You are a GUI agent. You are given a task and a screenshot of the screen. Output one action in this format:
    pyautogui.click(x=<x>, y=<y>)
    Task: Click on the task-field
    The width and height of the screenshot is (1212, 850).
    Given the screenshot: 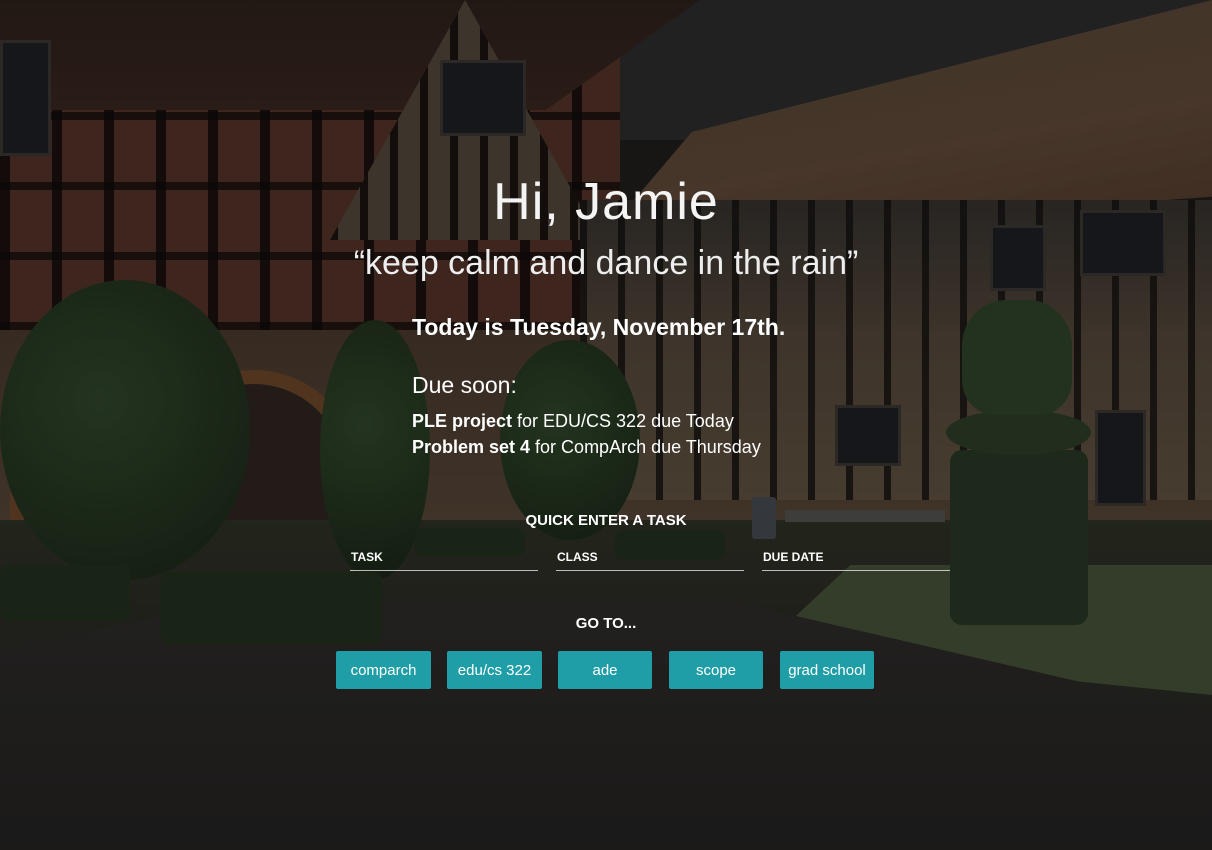 What is the action you would take?
    pyautogui.click(x=444, y=557)
    